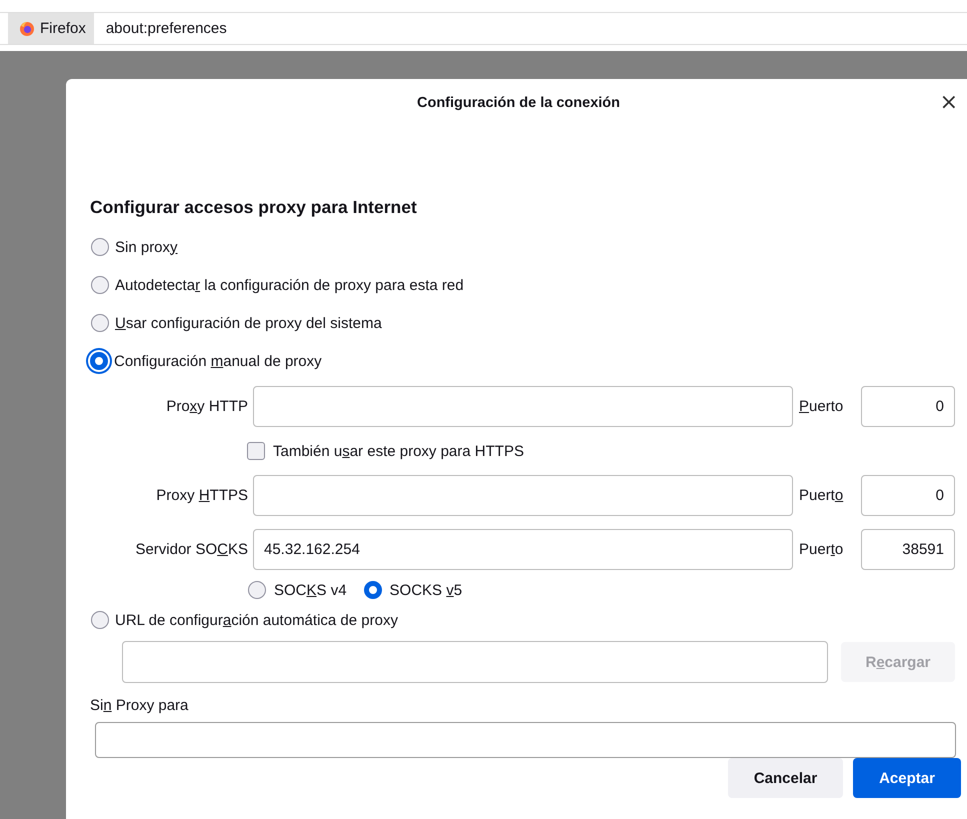 Image resolution: width=967 pixels, height=819 pixels. Describe the element at coordinates (310, 590) in the screenshot. I see `radio-label: SOCKS v4` at that location.